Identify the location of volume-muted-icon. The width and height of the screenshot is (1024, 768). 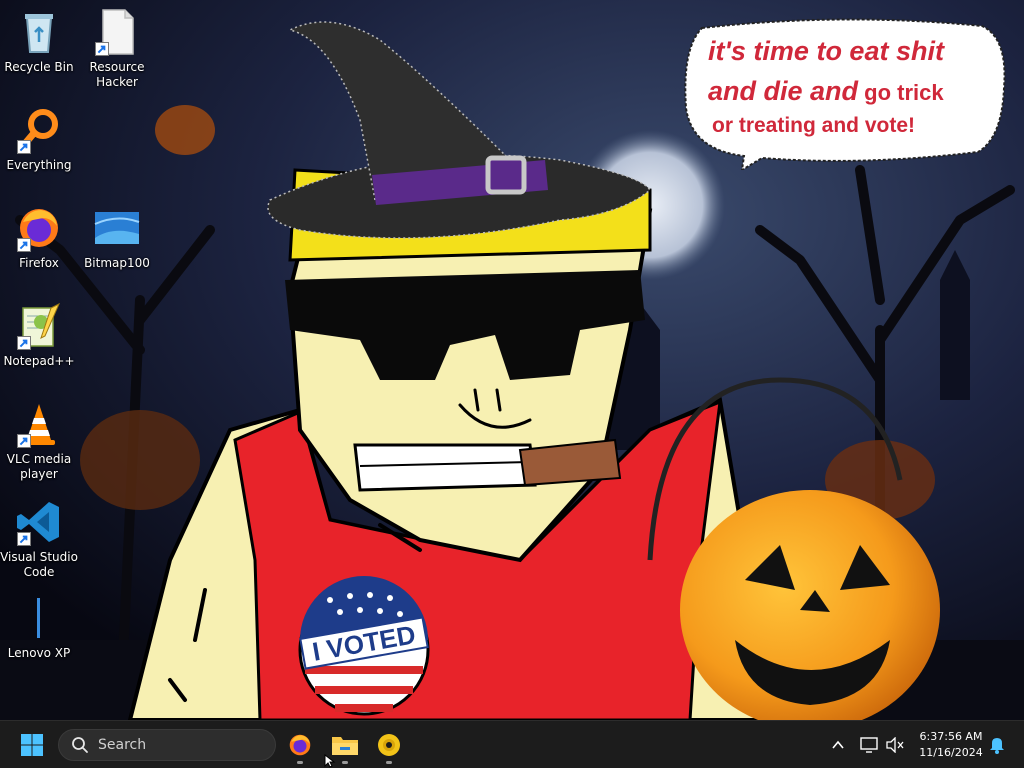
(895, 745).